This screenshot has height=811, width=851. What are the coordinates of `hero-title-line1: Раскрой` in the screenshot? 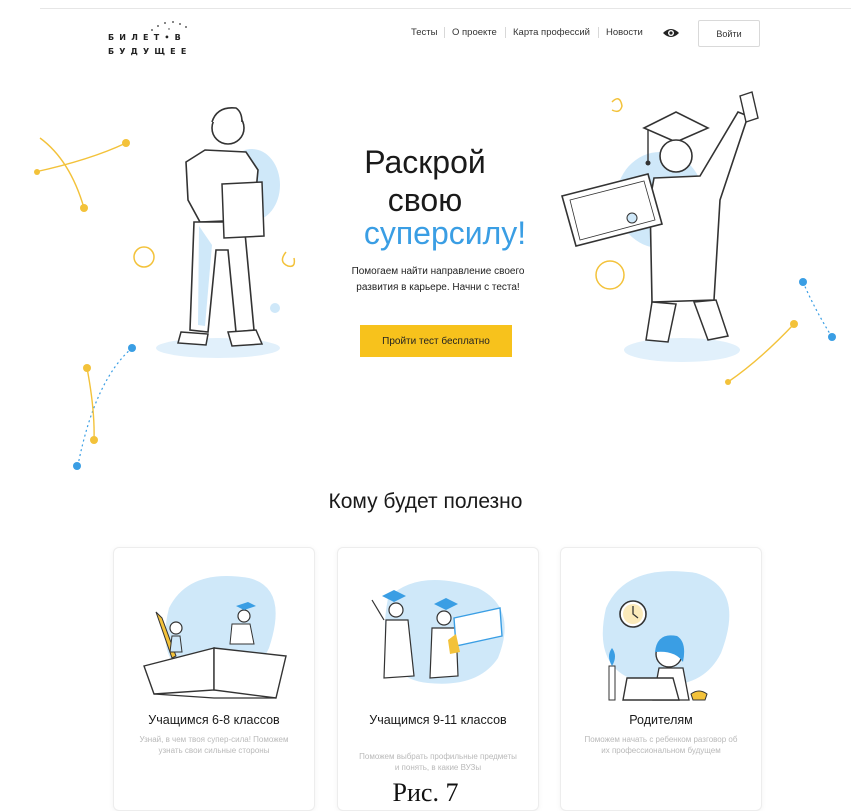 It's located at (425, 162).